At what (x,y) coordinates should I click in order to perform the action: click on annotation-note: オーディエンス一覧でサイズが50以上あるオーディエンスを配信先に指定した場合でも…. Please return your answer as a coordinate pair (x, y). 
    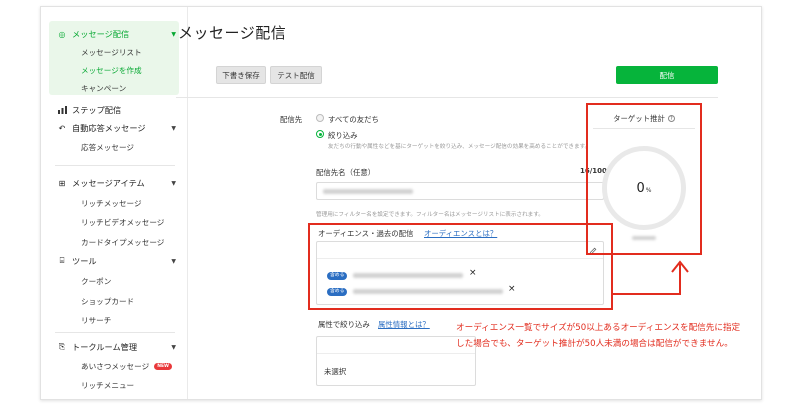
    Looking at the image, I should click on (598, 336).